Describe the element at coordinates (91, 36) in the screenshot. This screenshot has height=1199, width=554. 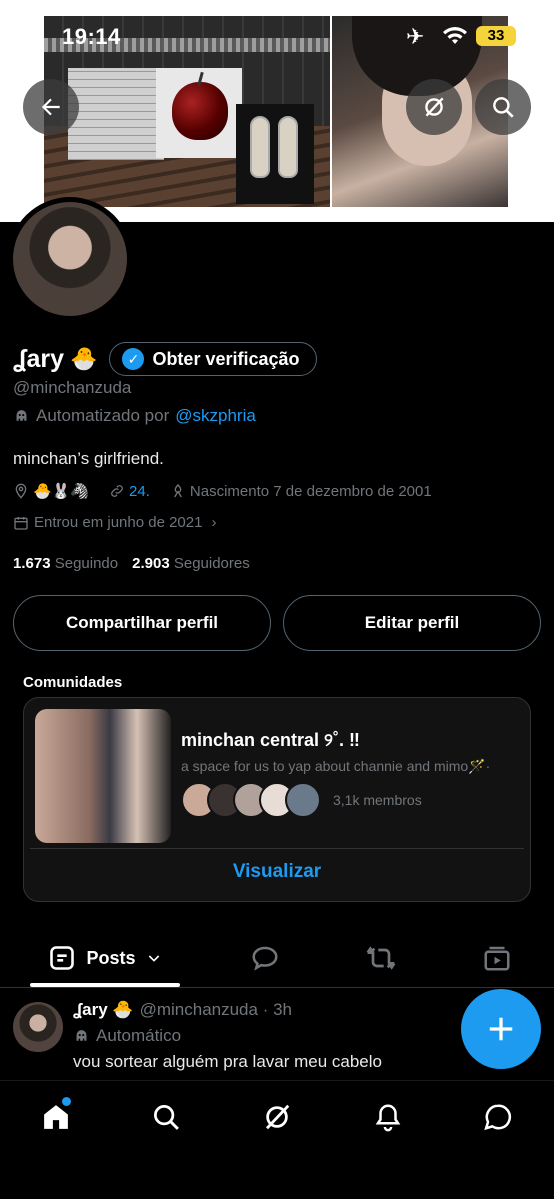
I see `status-time: 19:14` at that location.